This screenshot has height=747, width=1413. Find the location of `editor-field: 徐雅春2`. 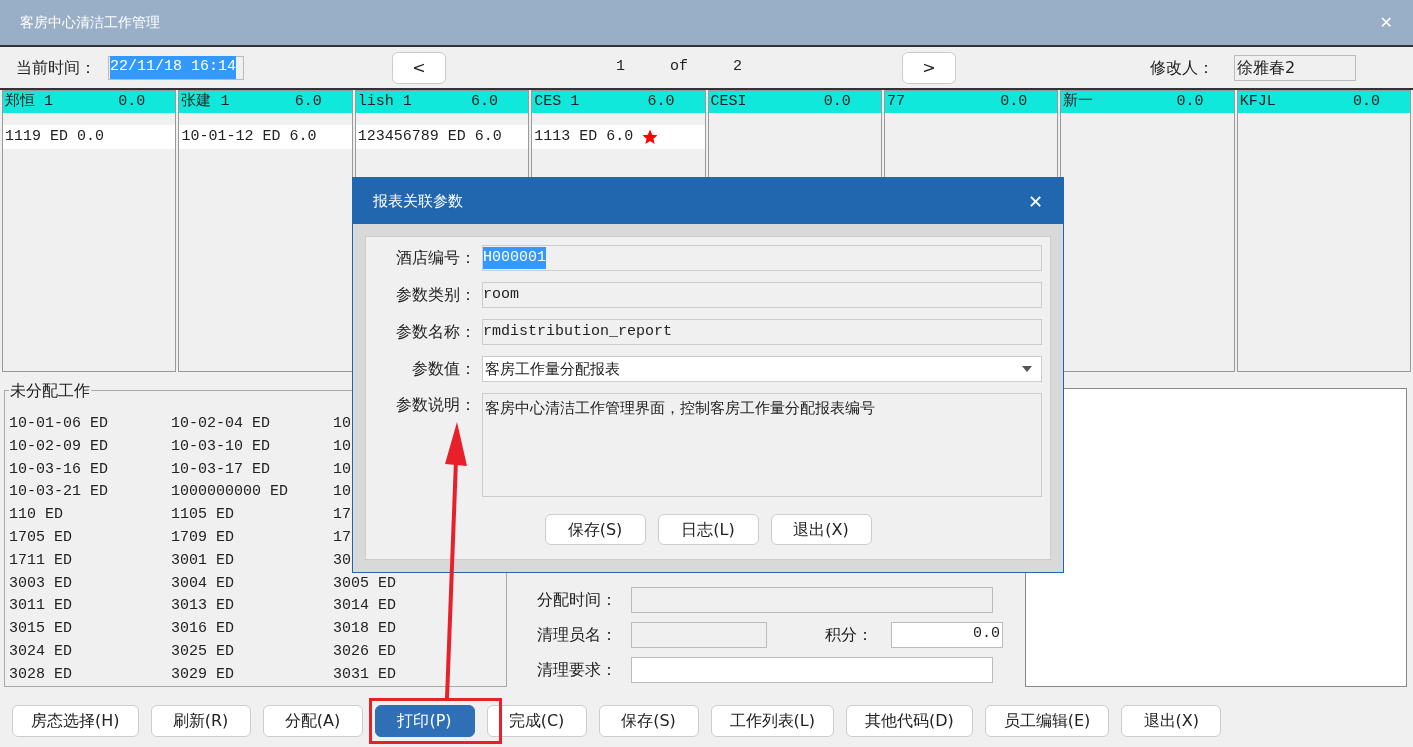

editor-field: 徐雅春2 is located at coordinates (1295, 67).